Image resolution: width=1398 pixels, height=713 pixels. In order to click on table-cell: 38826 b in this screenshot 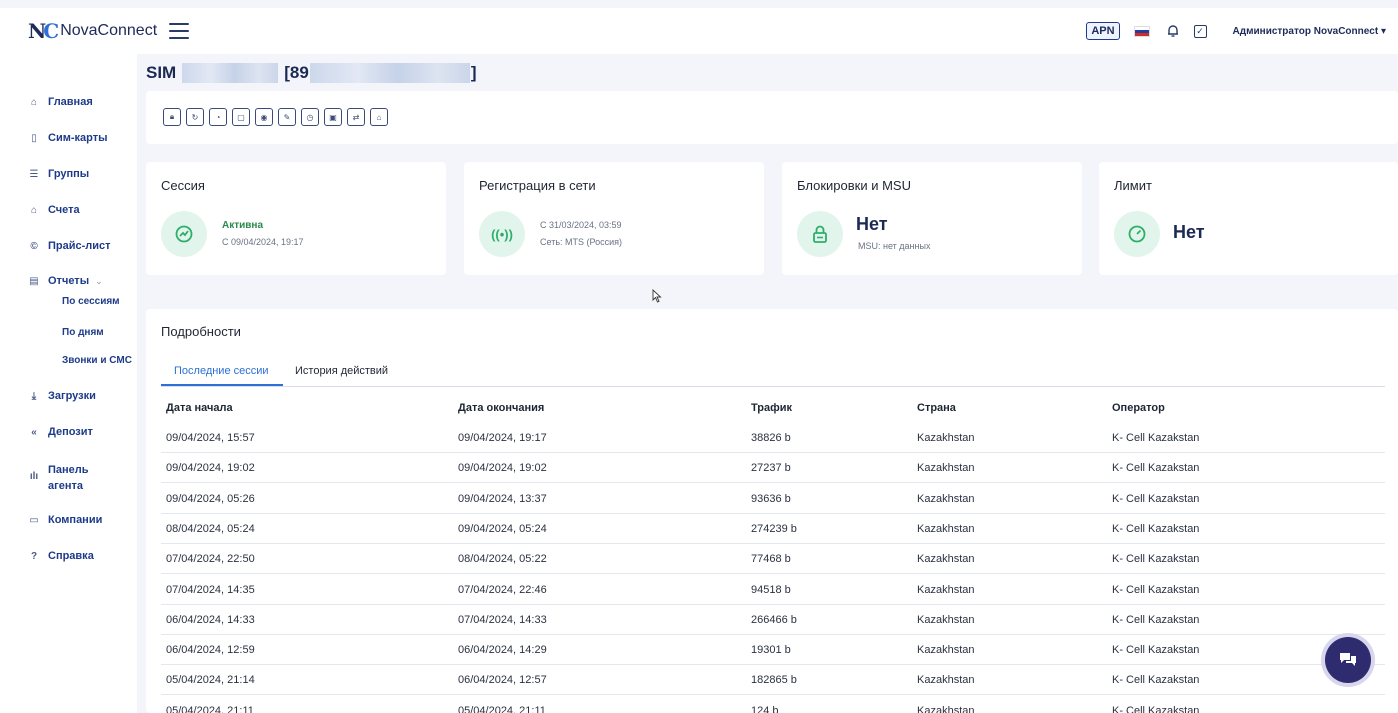, I will do `click(771, 438)`.